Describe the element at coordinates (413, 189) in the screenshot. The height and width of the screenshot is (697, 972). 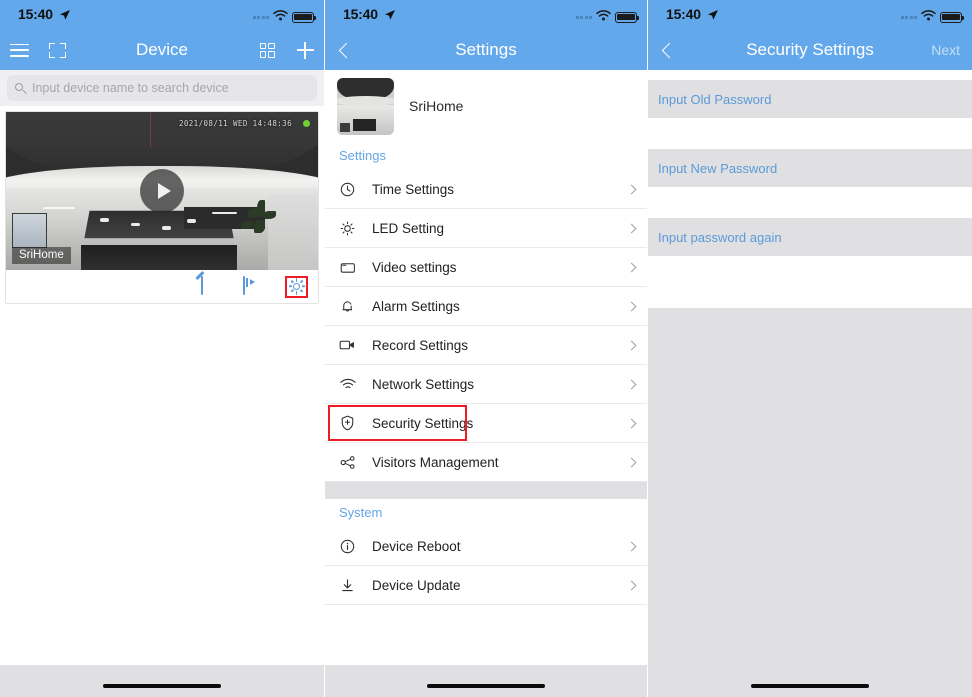
I see `settings-row-label: Time Settings` at that location.